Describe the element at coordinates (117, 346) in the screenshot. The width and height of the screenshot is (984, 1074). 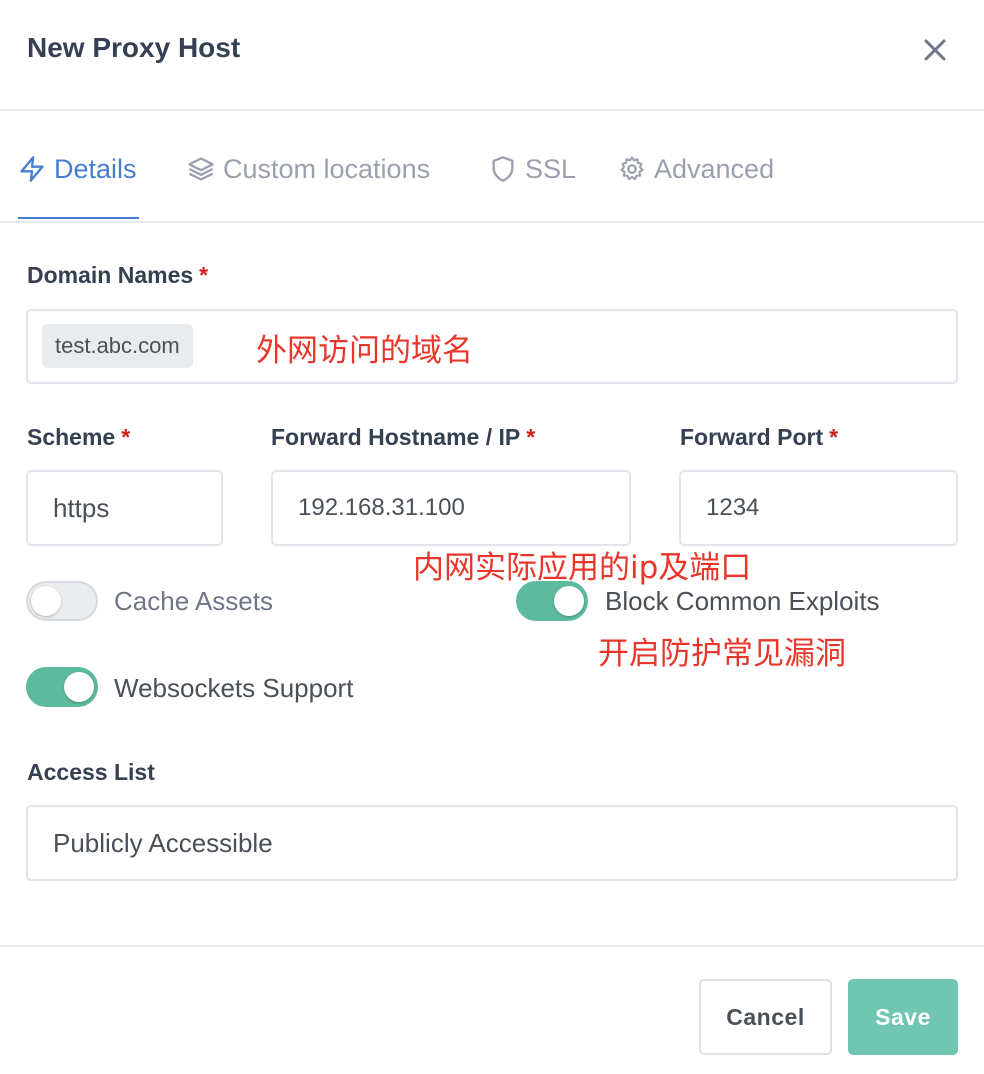
I see `domain-tag: test.abc.com` at that location.